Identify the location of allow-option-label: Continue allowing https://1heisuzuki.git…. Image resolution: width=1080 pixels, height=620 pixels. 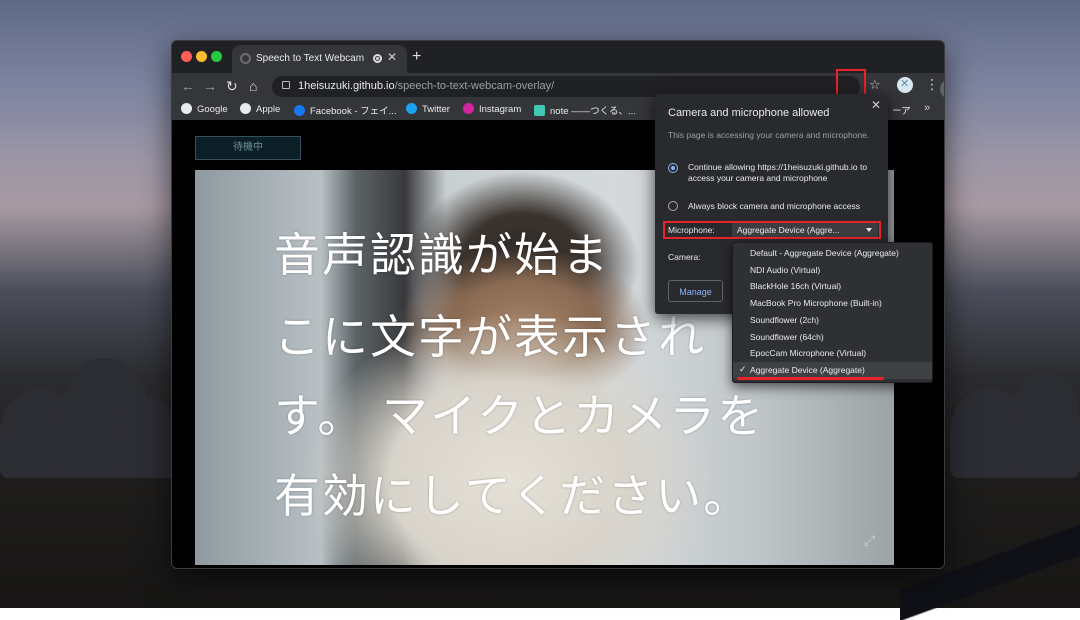
(783, 173).